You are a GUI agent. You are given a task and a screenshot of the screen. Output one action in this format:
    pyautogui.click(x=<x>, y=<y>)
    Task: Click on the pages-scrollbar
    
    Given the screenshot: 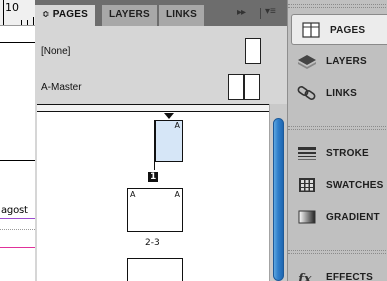 What is the action you would take?
    pyautogui.click(x=278, y=192)
    